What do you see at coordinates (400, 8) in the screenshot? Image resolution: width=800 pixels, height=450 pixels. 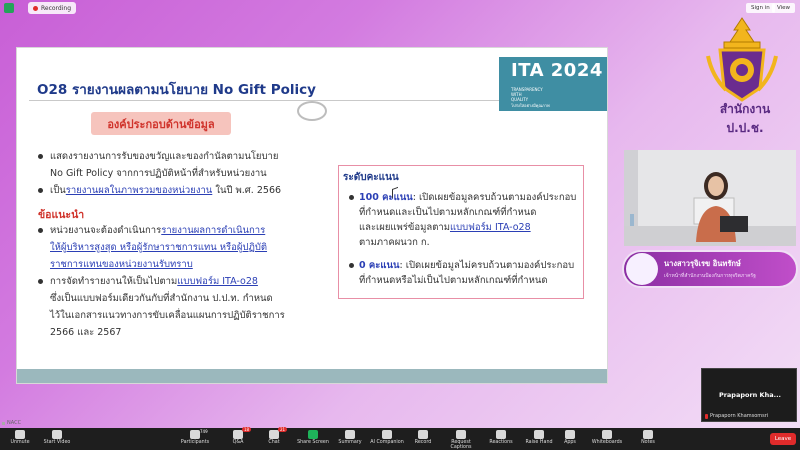 I see `meeting-topbar: Recording Sign in View` at bounding box center [400, 8].